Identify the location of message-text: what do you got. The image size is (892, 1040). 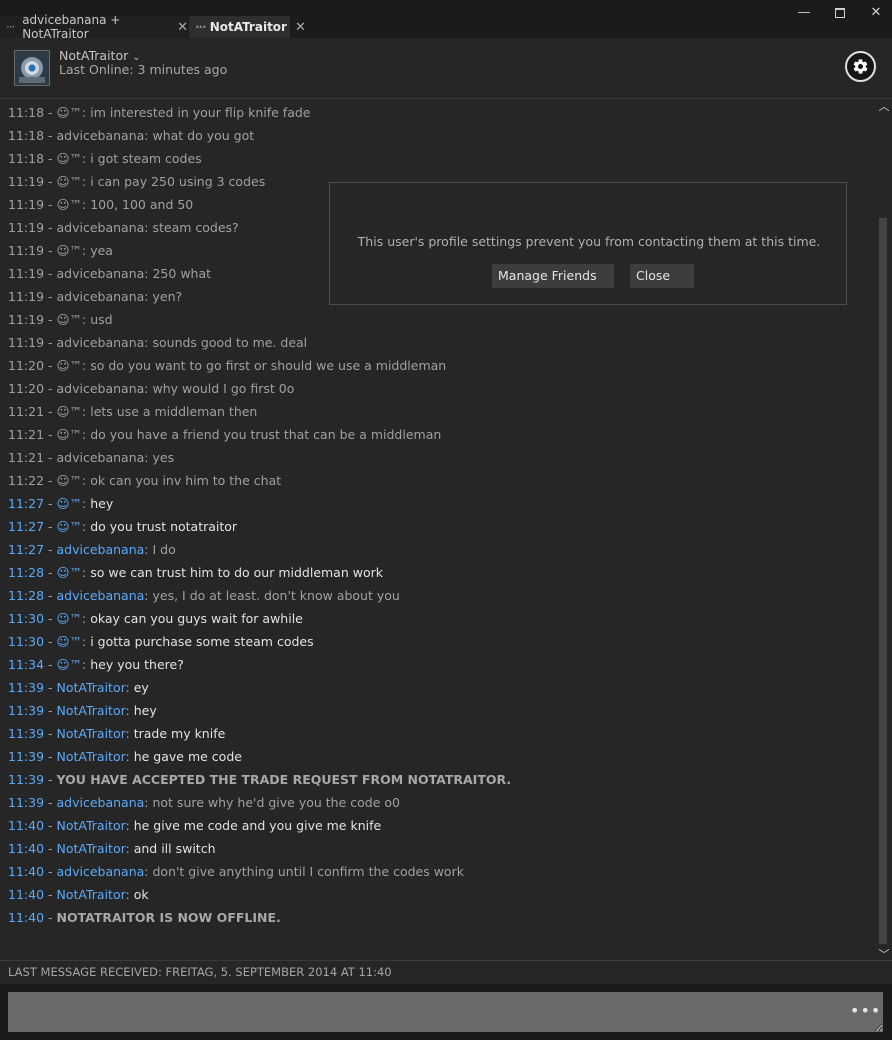
(203, 135).